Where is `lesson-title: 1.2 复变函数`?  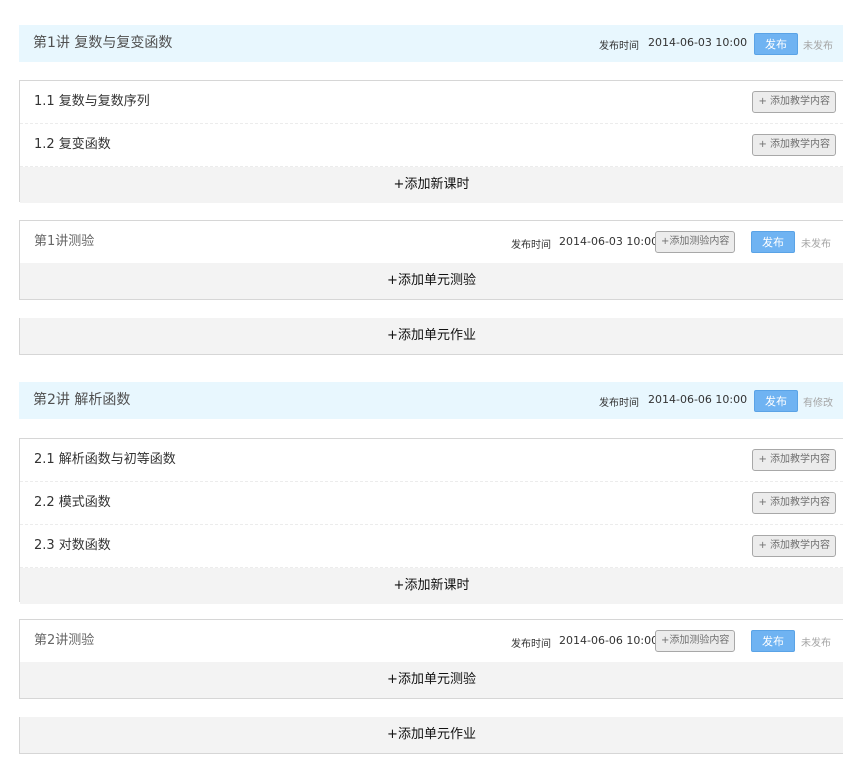 lesson-title: 1.2 复变函数 is located at coordinates (72, 145).